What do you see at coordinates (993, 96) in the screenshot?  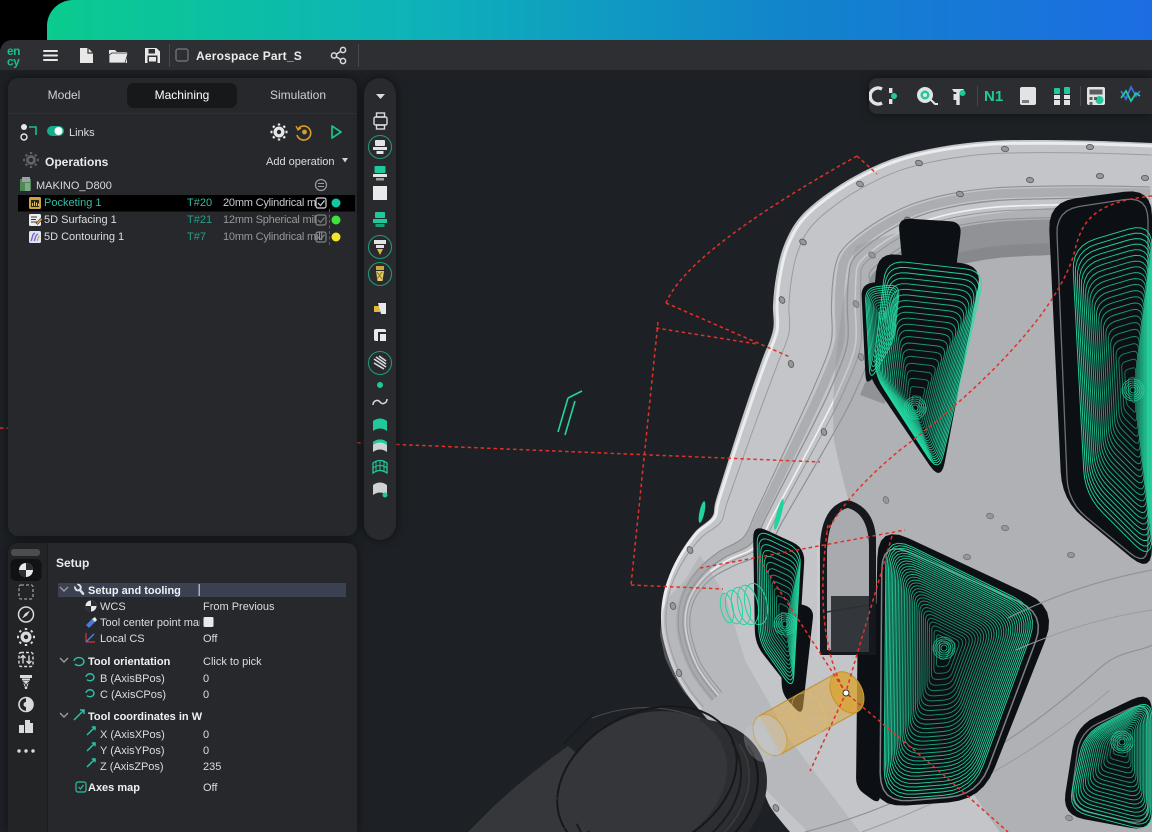 I see `svg-text: N1` at bounding box center [993, 96].